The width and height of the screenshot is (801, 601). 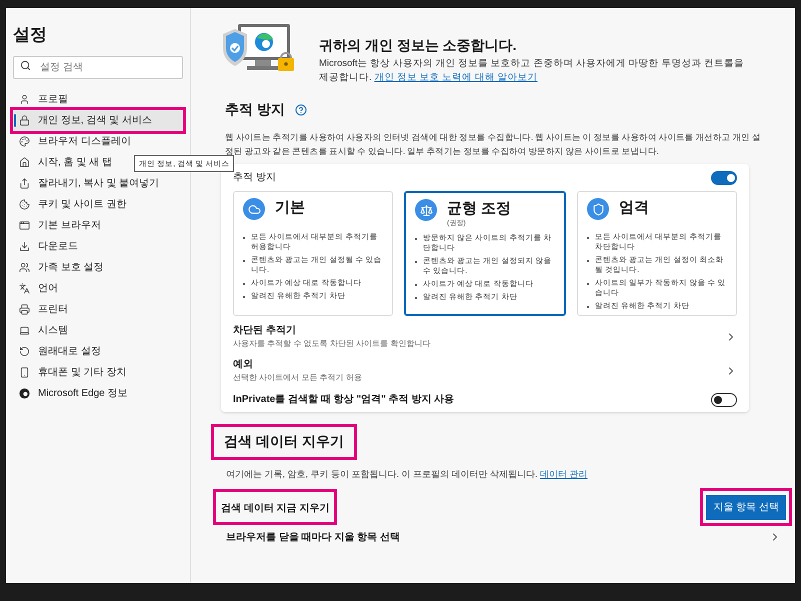 What do you see at coordinates (265, 331) in the screenshot?
I see `row-title: 차단된 추적기` at bounding box center [265, 331].